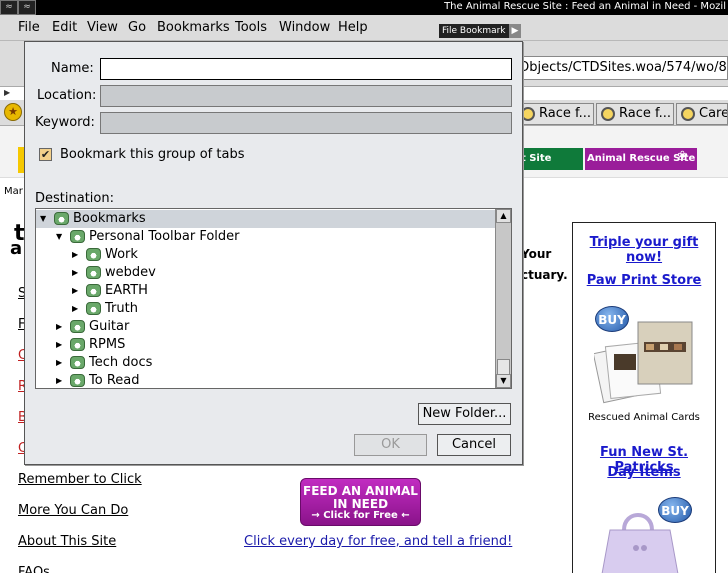  I want to click on tree-item-label: Truth, so click(121, 308).